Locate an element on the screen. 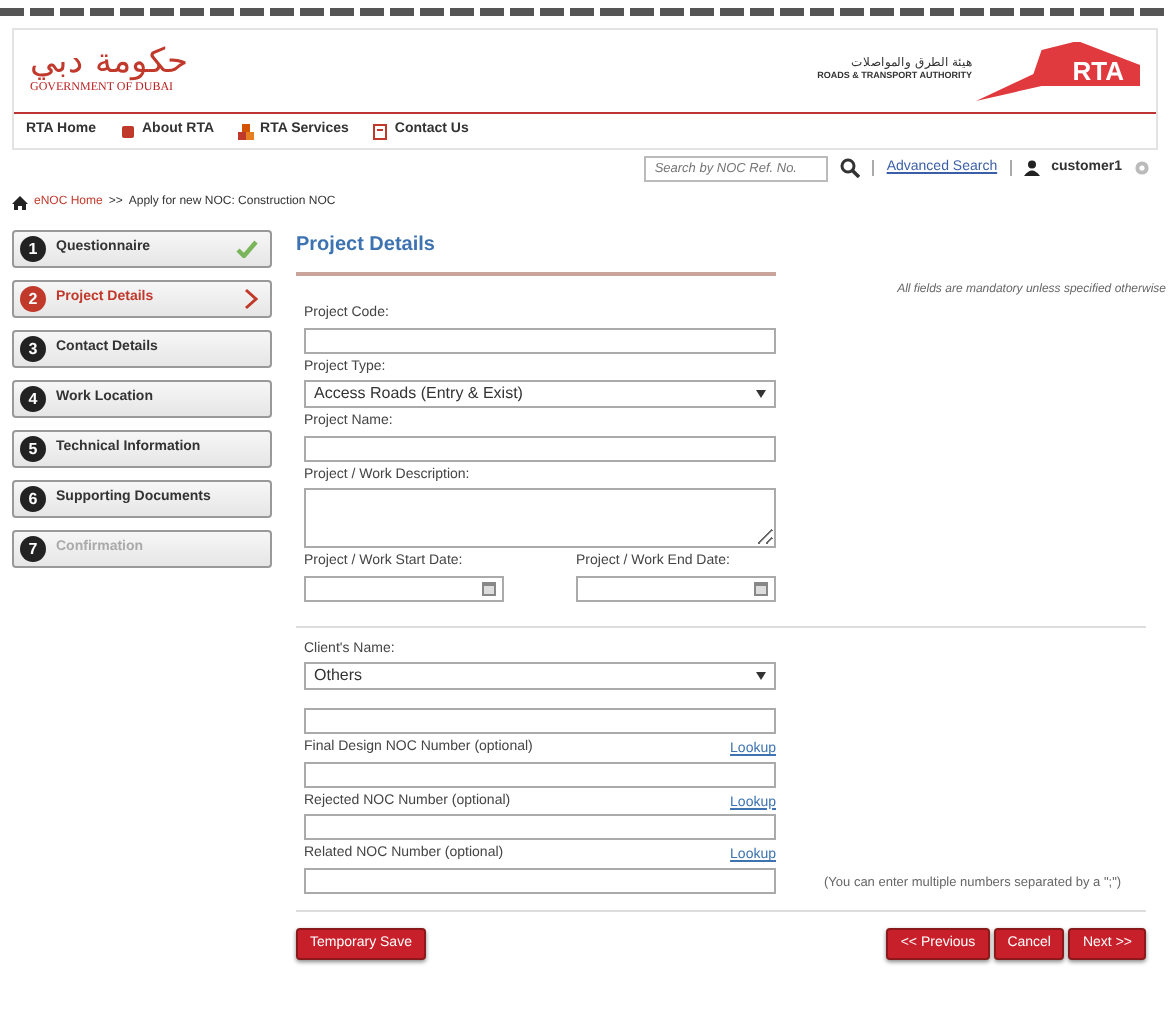 The image size is (1170, 1026). step-number: 4 is located at coordinates (33, 399).